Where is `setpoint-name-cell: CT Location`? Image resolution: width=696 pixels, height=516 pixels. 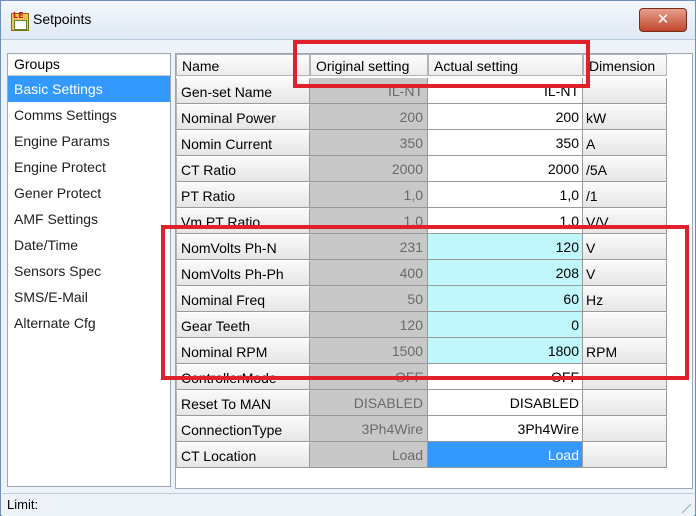 setpoint-name-cell: CT Location is located at coordinates (243, 455).